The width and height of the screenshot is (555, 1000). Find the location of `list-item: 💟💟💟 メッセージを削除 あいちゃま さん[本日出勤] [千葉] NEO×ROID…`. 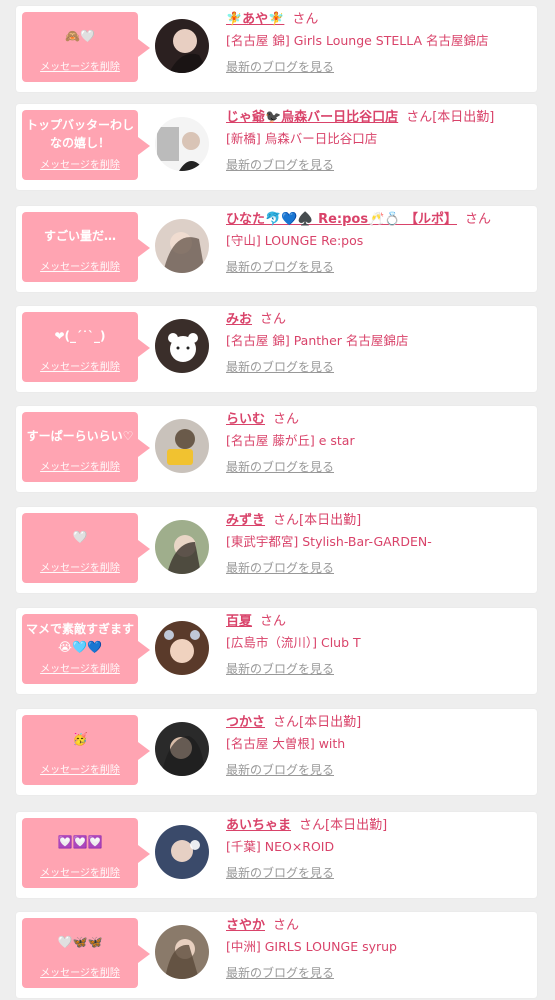

list-item: 💟💟💟 メッセージを削除 あいちゃま さん[本日出勤] [千葉] NEO×ROID… is located at coordinates (276, 855).